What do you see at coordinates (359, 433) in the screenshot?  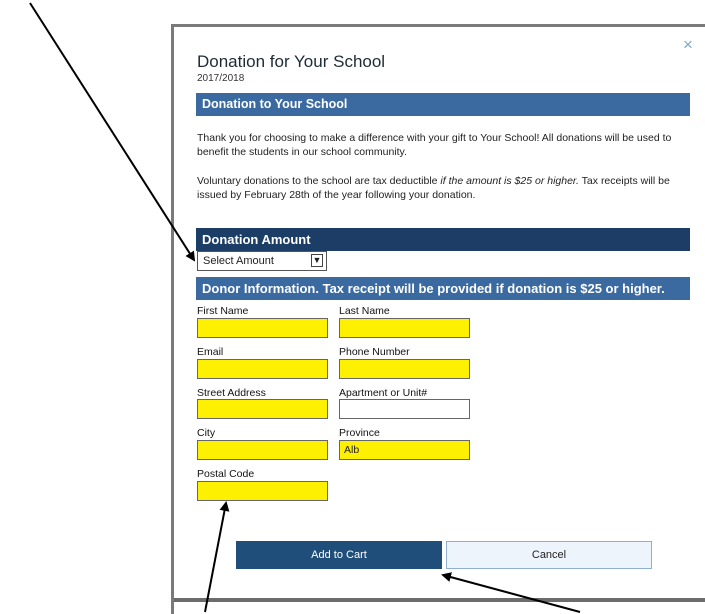 I see `province-label: Province` at bounding box center [359, 433].